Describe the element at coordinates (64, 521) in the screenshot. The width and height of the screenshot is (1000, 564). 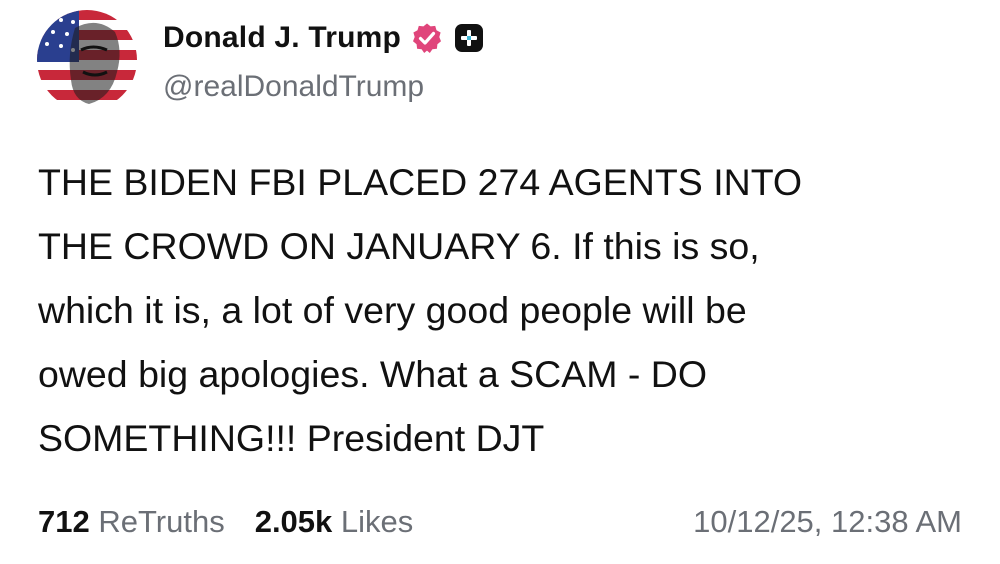
I see `retruths-count: 712` at that location.